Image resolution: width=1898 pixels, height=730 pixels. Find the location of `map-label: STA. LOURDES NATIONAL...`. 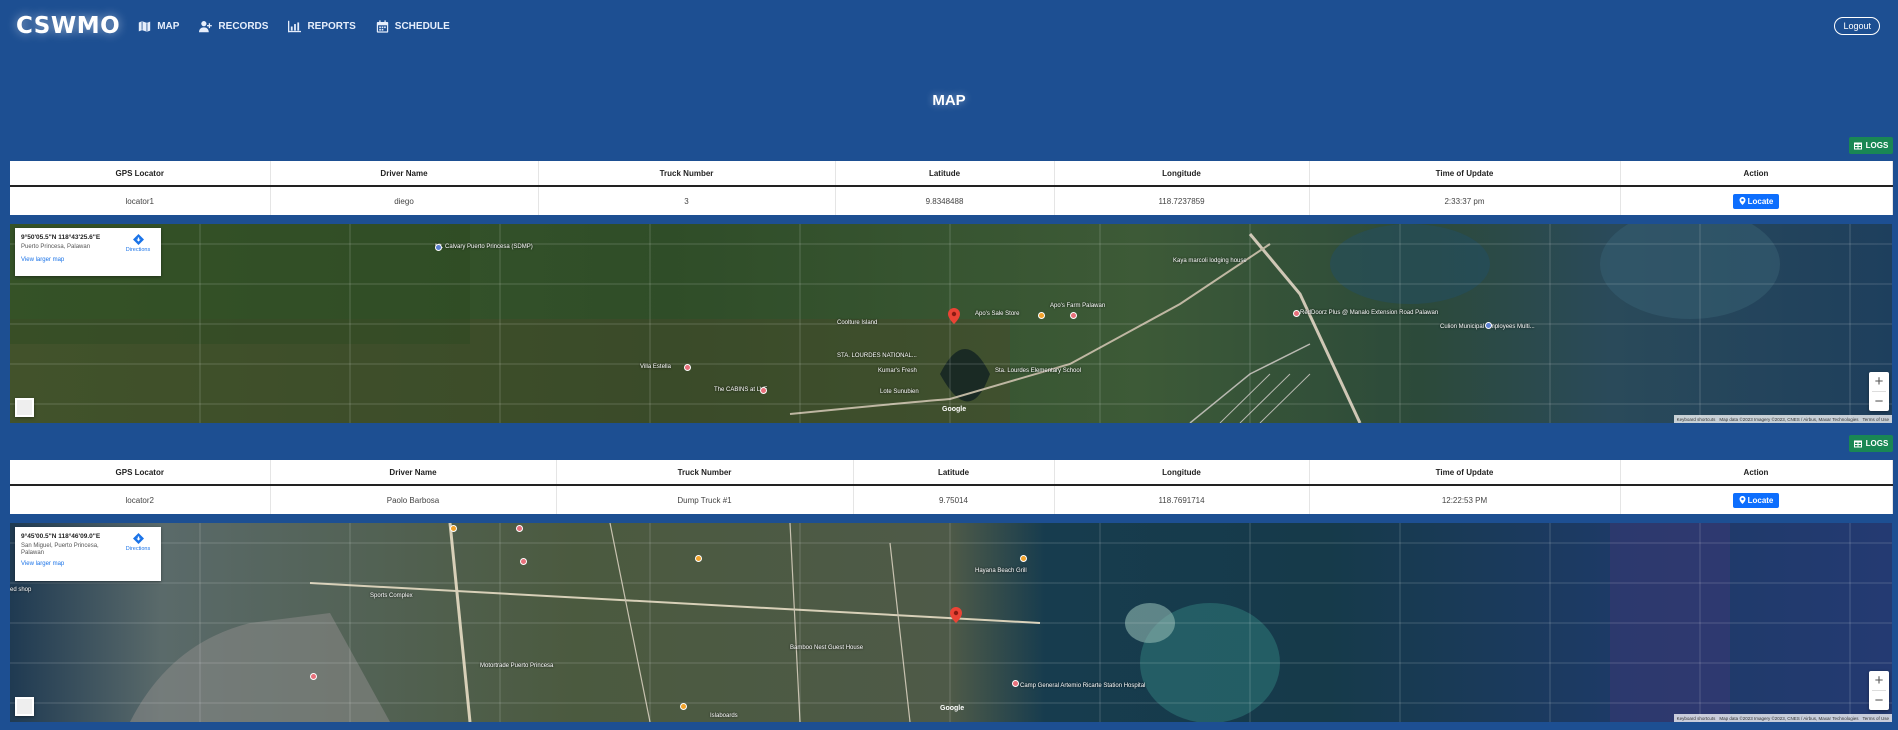

map-label: STA. LOURDES NATIONAL... is located at coordinates (877, 356).